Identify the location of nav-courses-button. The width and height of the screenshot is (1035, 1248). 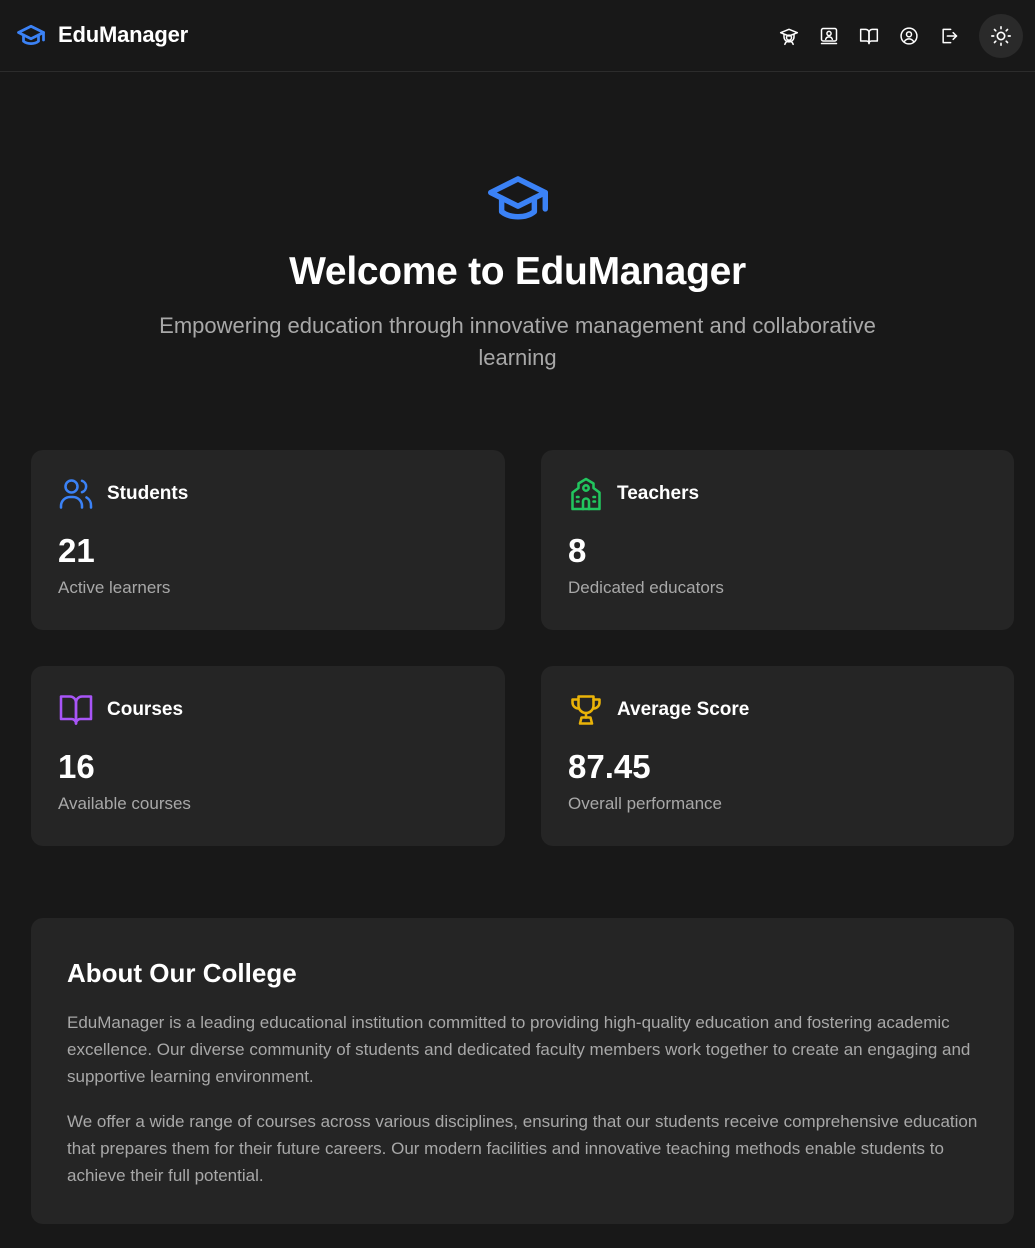
(869, 36).